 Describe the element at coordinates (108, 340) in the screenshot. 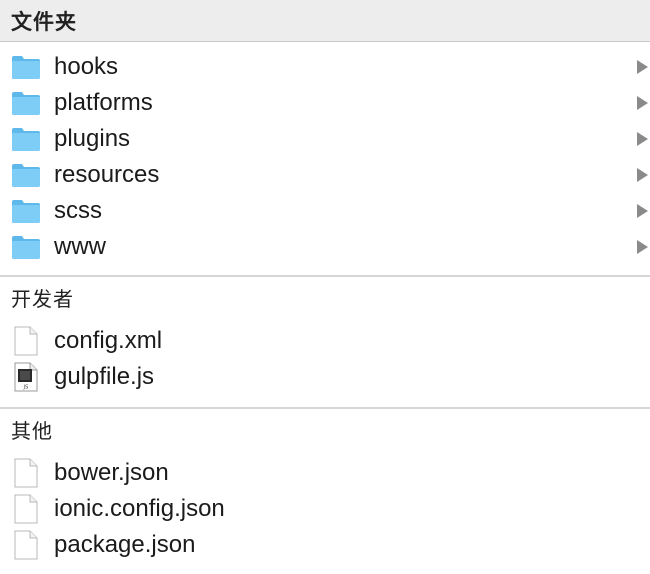

I see `file-label: config.xml` at that location.